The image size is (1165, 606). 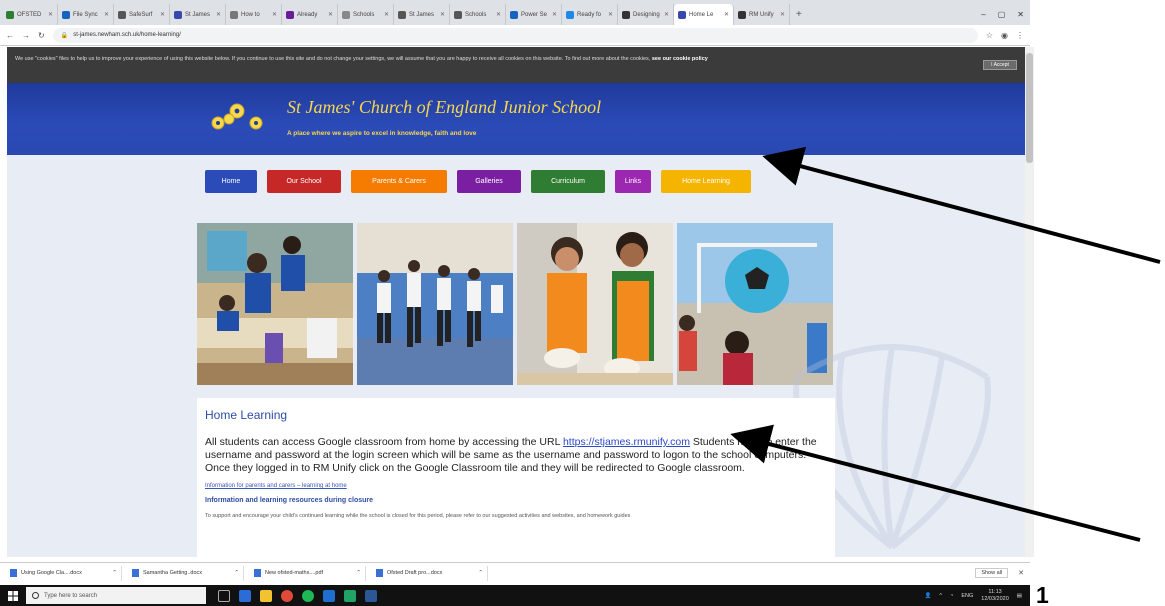 What do you see at coordinates (1021, 573) in the screenshot?
I see `close-download-shelf-icon: ✕` at bounding box center [1021, 573].